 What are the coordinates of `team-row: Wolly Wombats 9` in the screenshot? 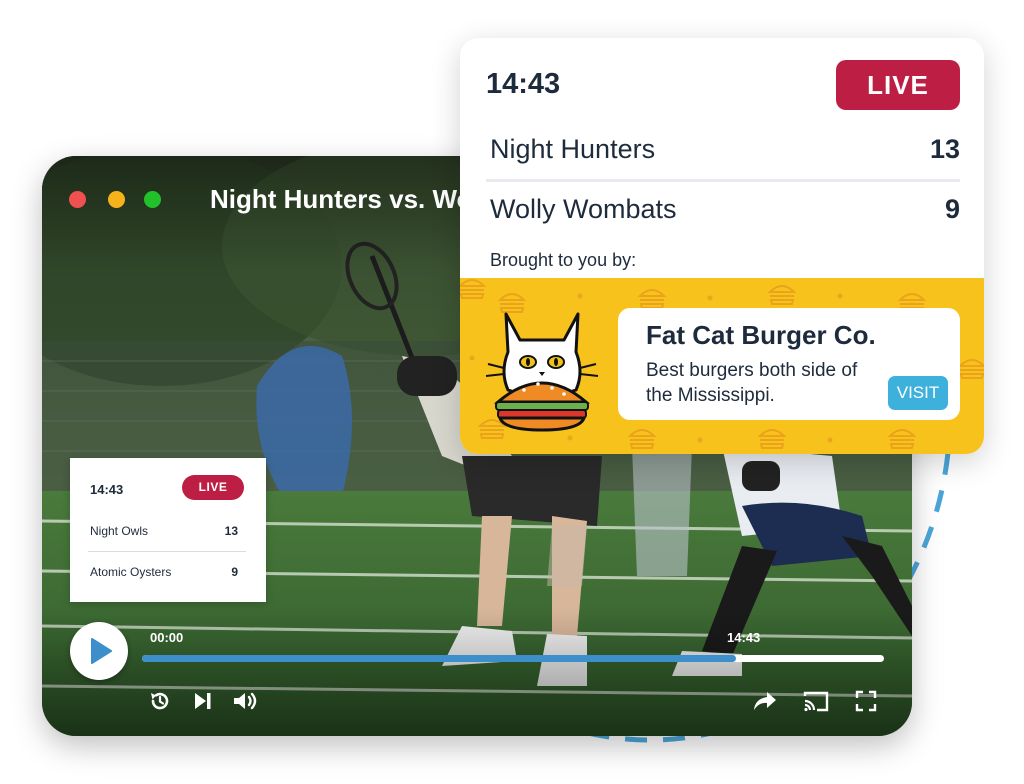 It's located at (725, 209).